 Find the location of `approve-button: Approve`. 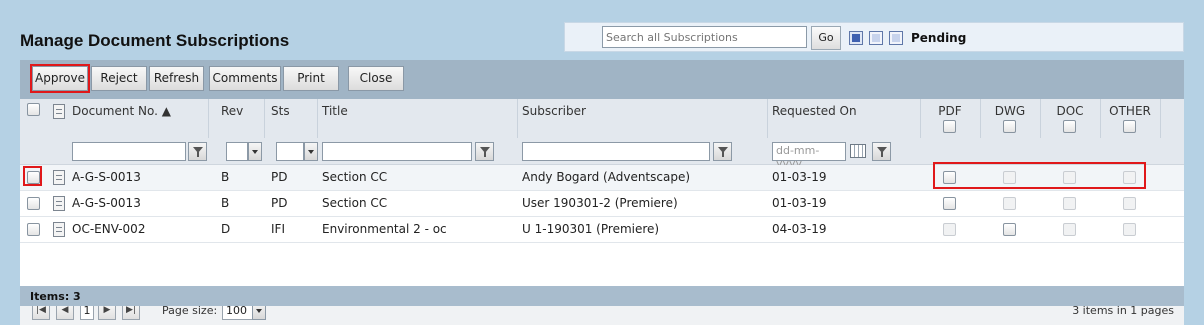

approve-button: Approve is located at coordinates (60, 78).